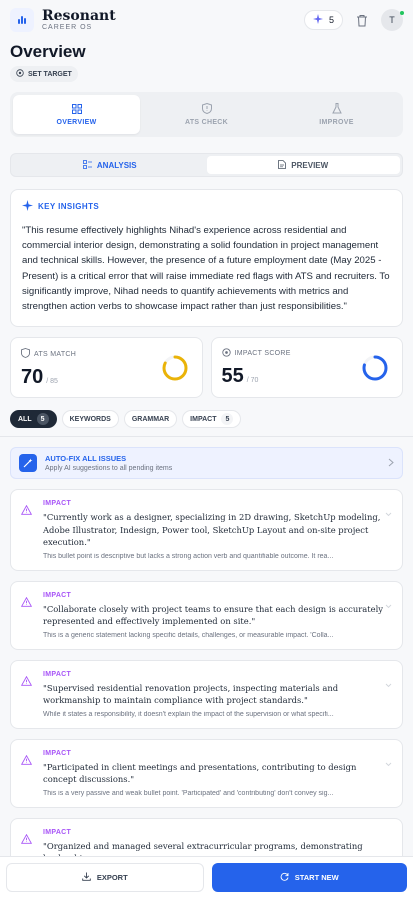 The image size is (413, 898). Describe the element at coordinates (362, 20) in the screenshot. I see `trash-icon` at that location.